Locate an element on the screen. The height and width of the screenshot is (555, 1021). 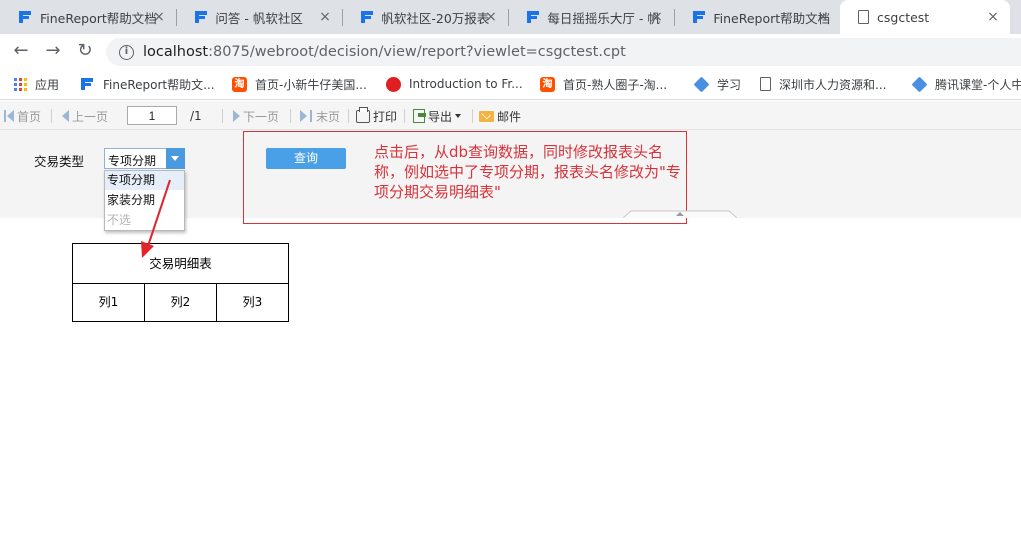
last-page-button: 末页 is located at coordinates (320, 116).